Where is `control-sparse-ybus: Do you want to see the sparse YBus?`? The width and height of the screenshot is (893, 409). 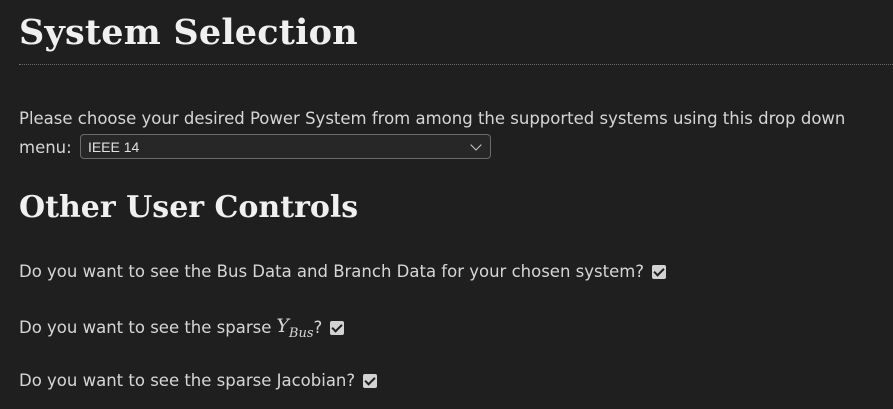
control-sparse-ybus: Do you want to see the sparse YBus? is located at coordinates (182, 328).